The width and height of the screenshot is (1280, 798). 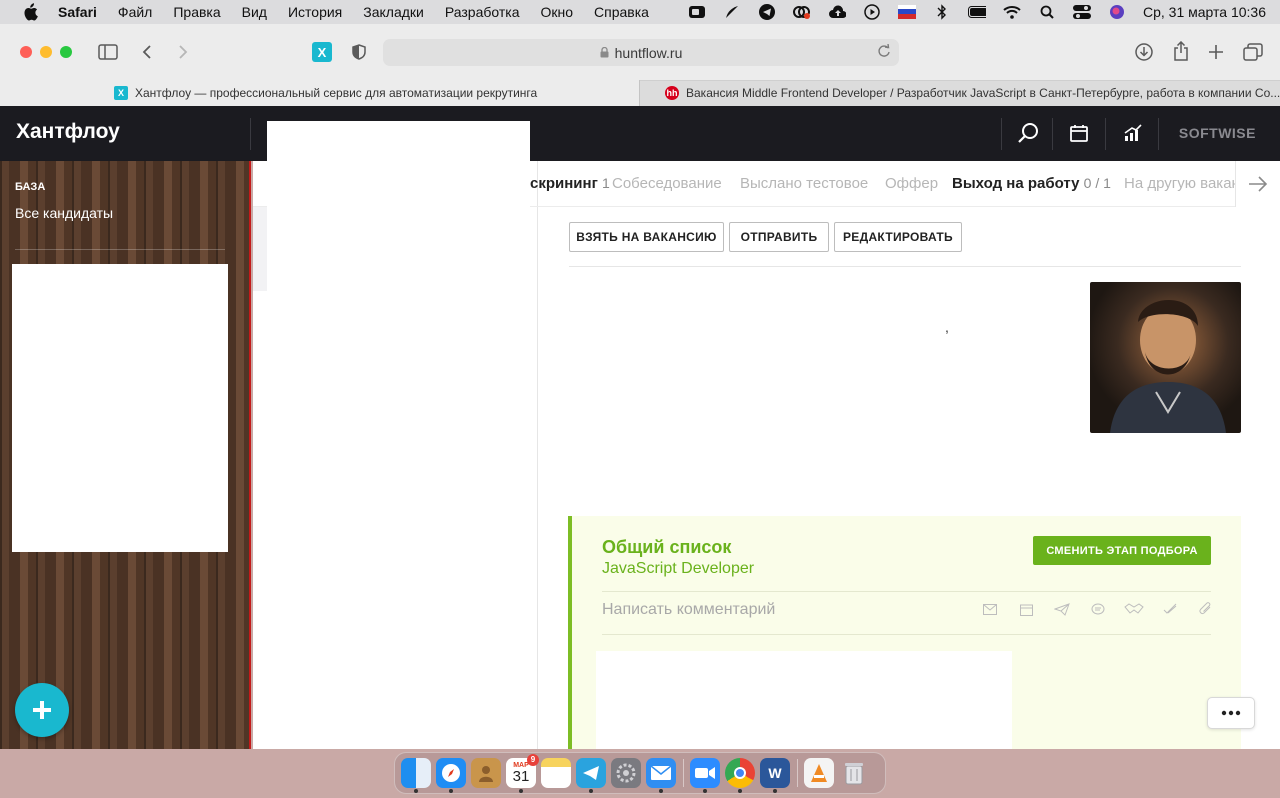 I want to click on play-tray-icon, so click(x=872, y=12).